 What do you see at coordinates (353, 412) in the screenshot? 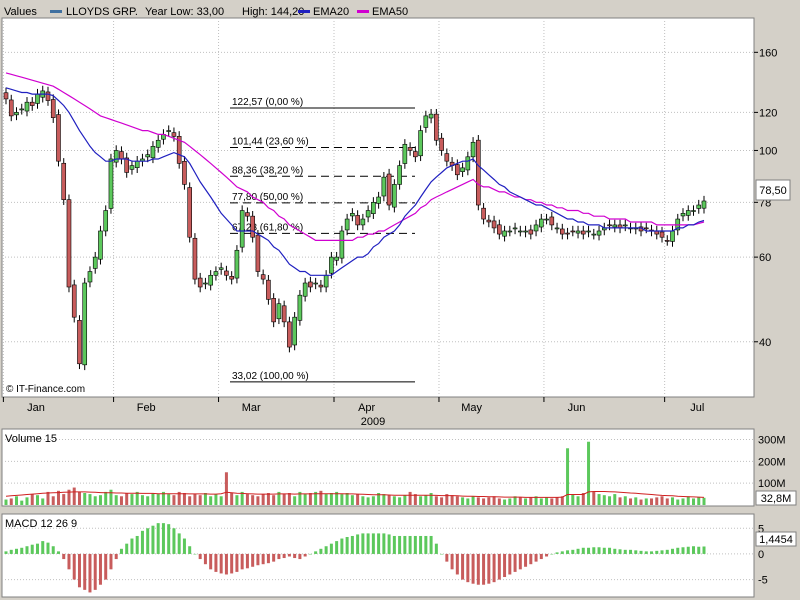
I see `x-axis: 2009 Jan Feb Mar Apr May Jun Jul` at bounding box center [353, 412].